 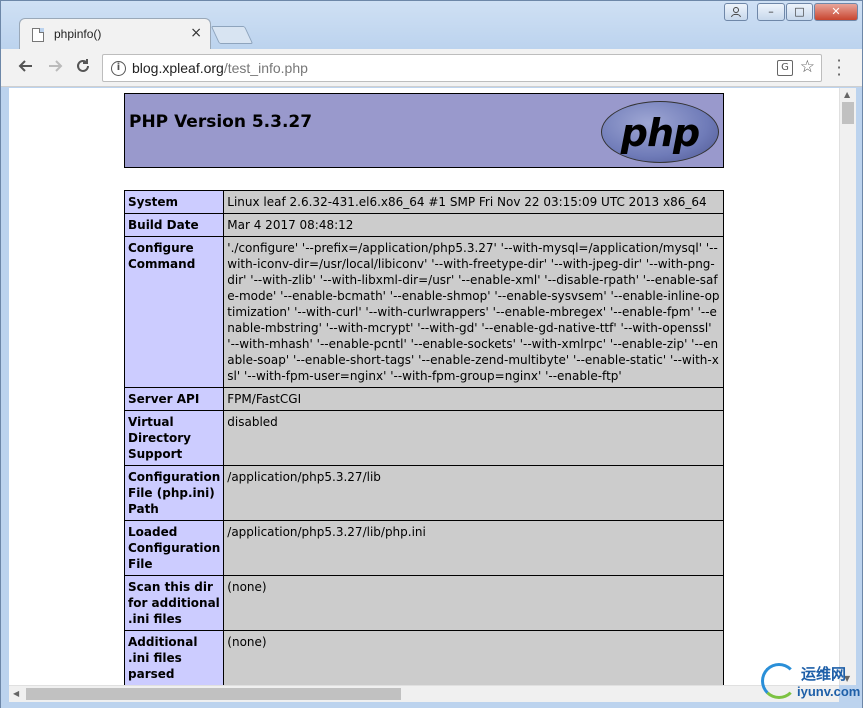 I want to click on row-value: disabled, so click(x=473, y=438).